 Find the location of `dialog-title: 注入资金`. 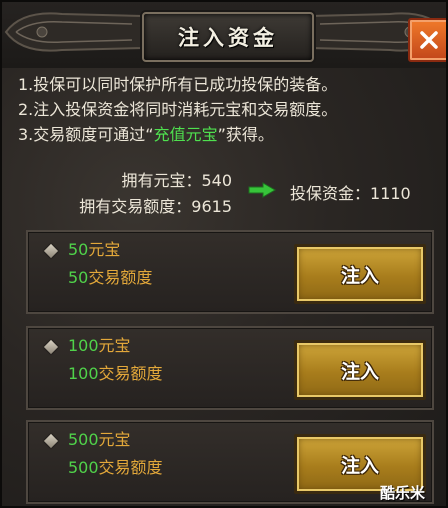

dialog-title: 注入资金 is located at coordinates (228, 38).